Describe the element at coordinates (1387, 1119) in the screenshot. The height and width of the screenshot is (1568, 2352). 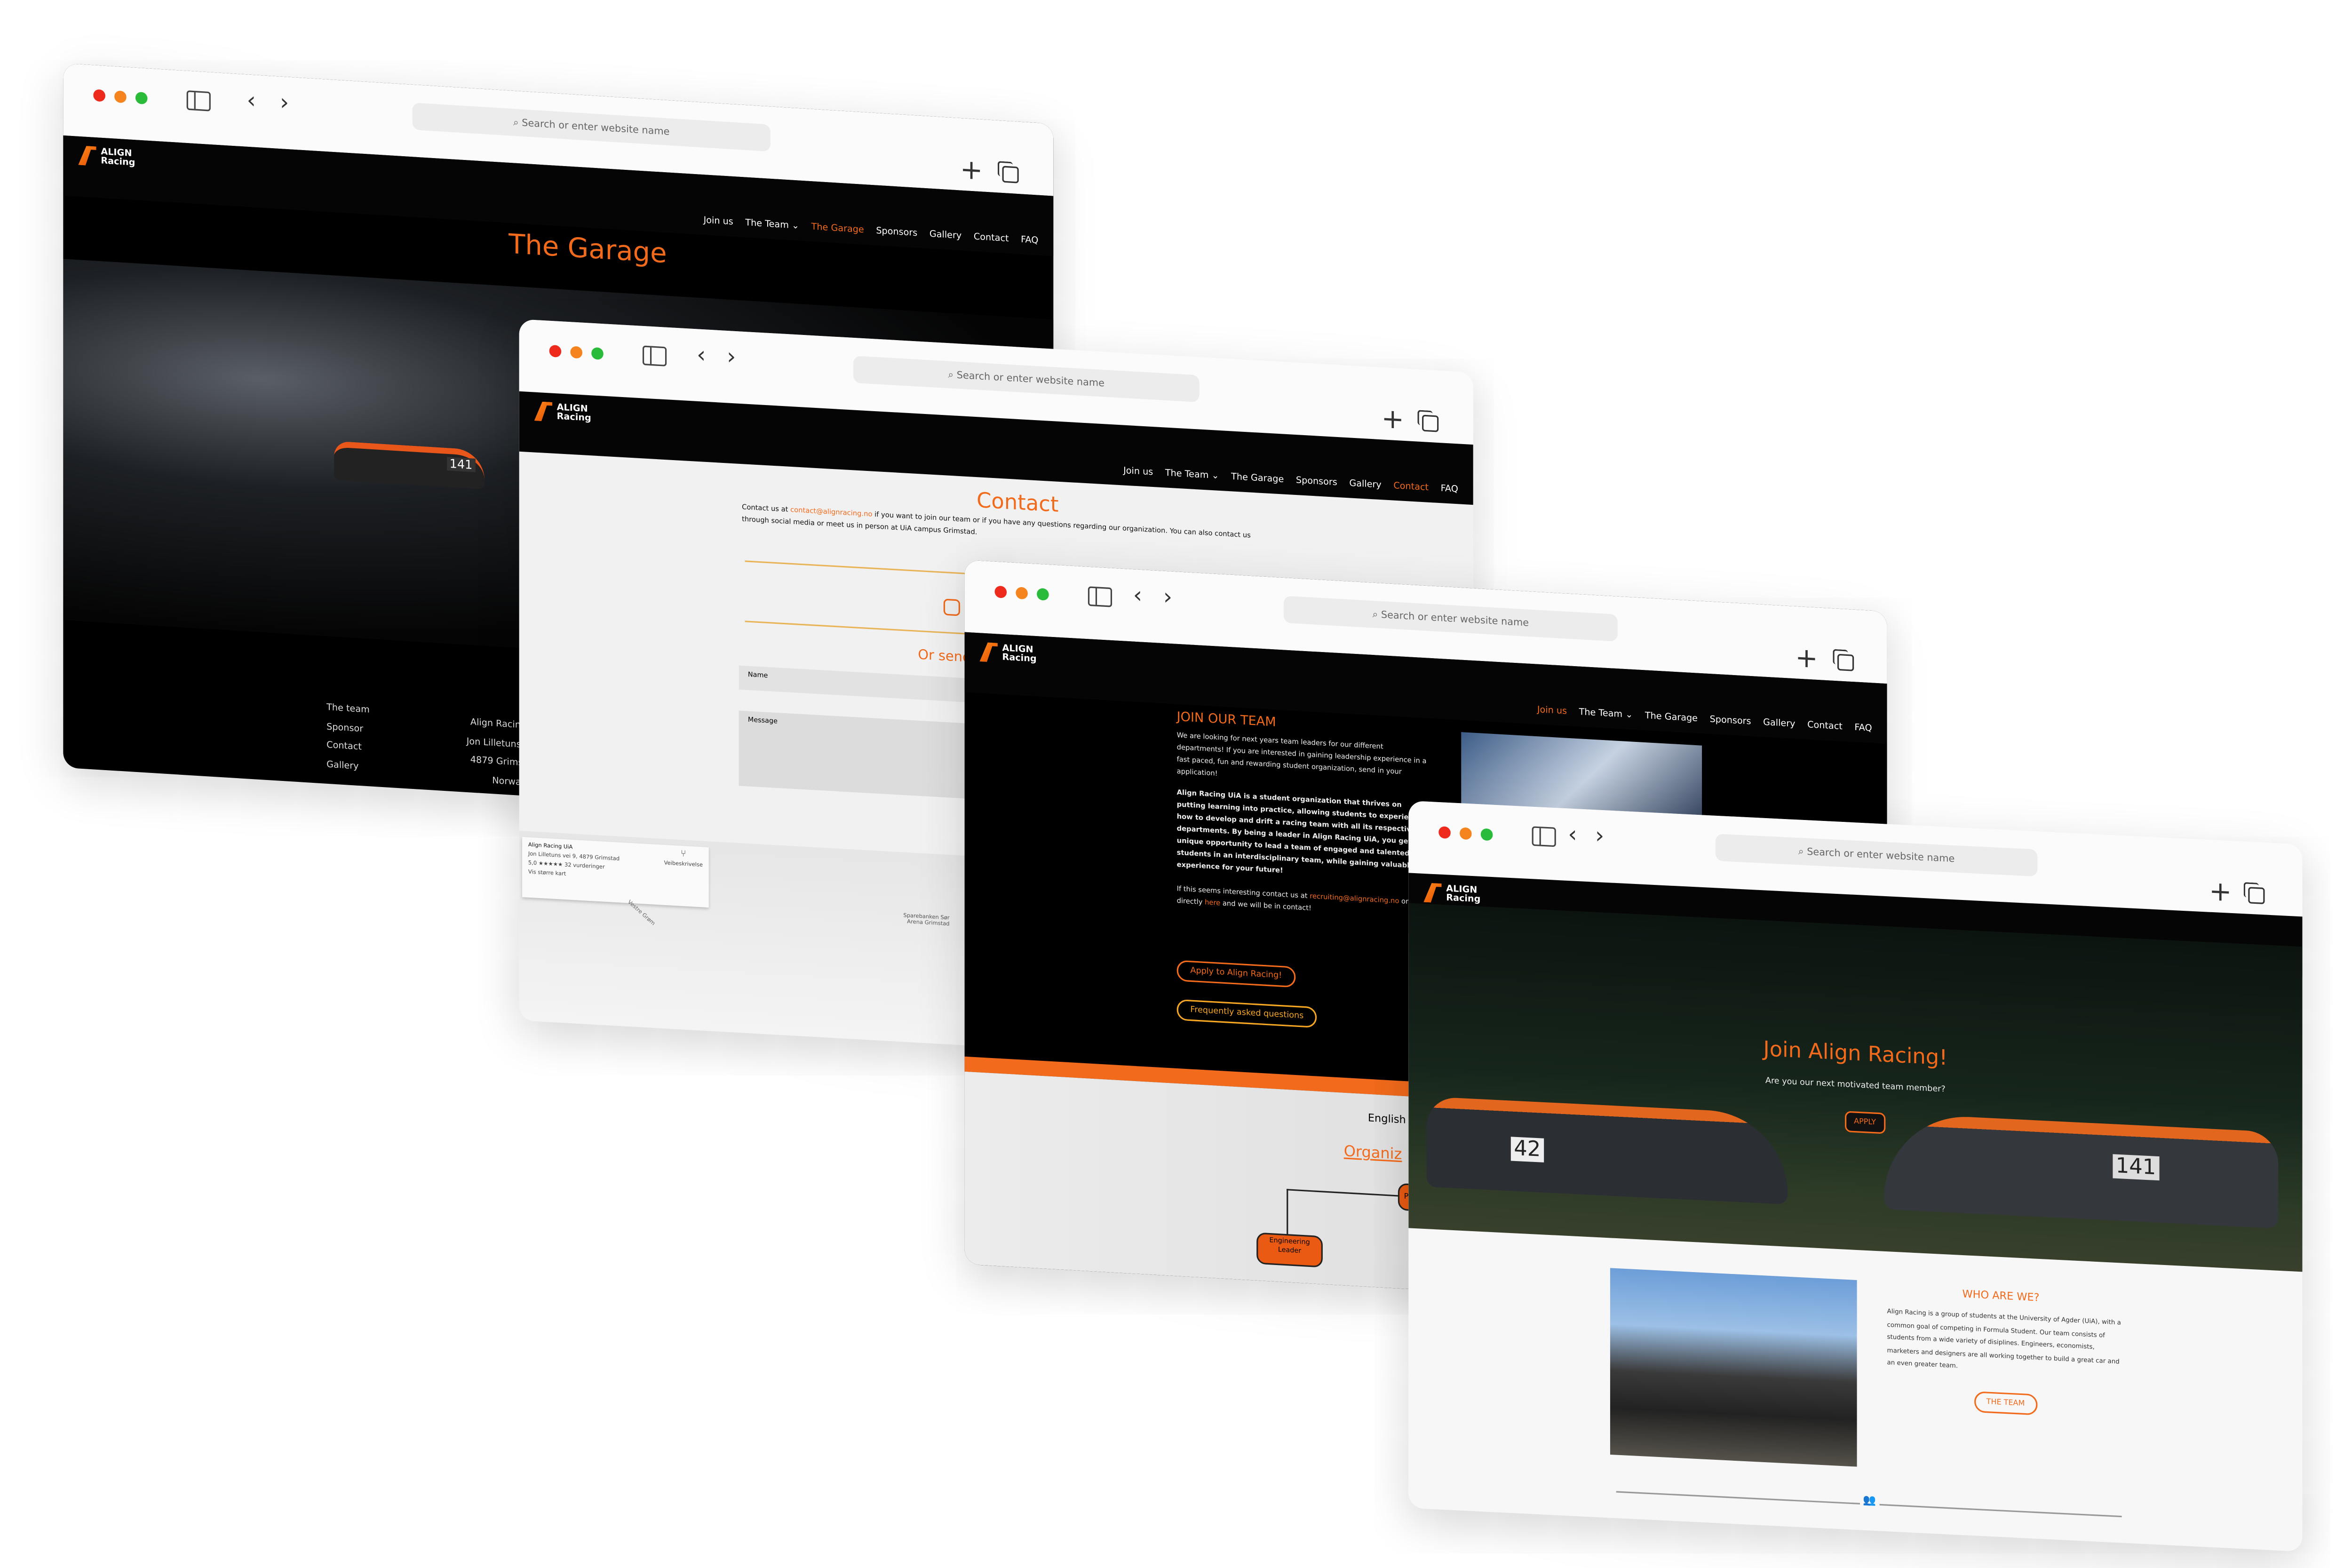
I see `language-selector: English` at that location.